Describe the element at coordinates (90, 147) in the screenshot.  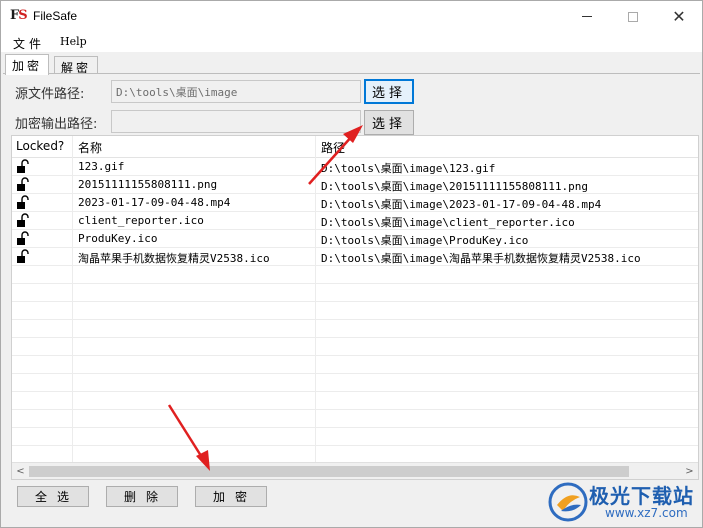
I see `column-header-name: 名称` at that location.